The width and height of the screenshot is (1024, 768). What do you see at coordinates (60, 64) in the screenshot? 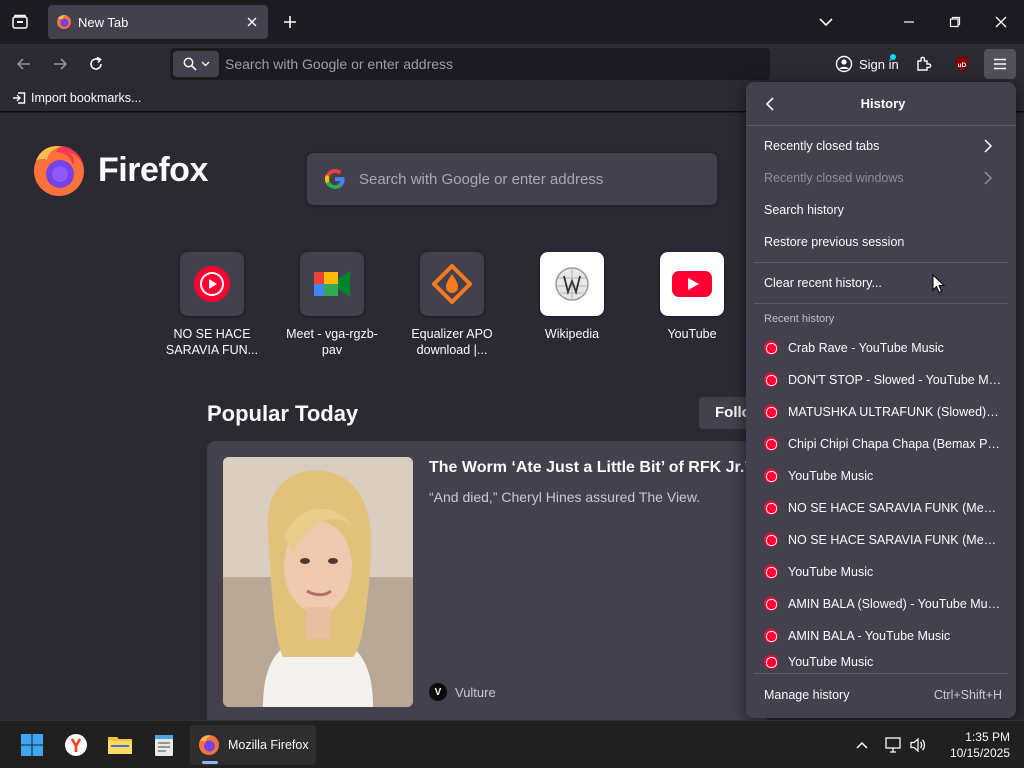
I see `forward-button` at bounding box center [60, 64].